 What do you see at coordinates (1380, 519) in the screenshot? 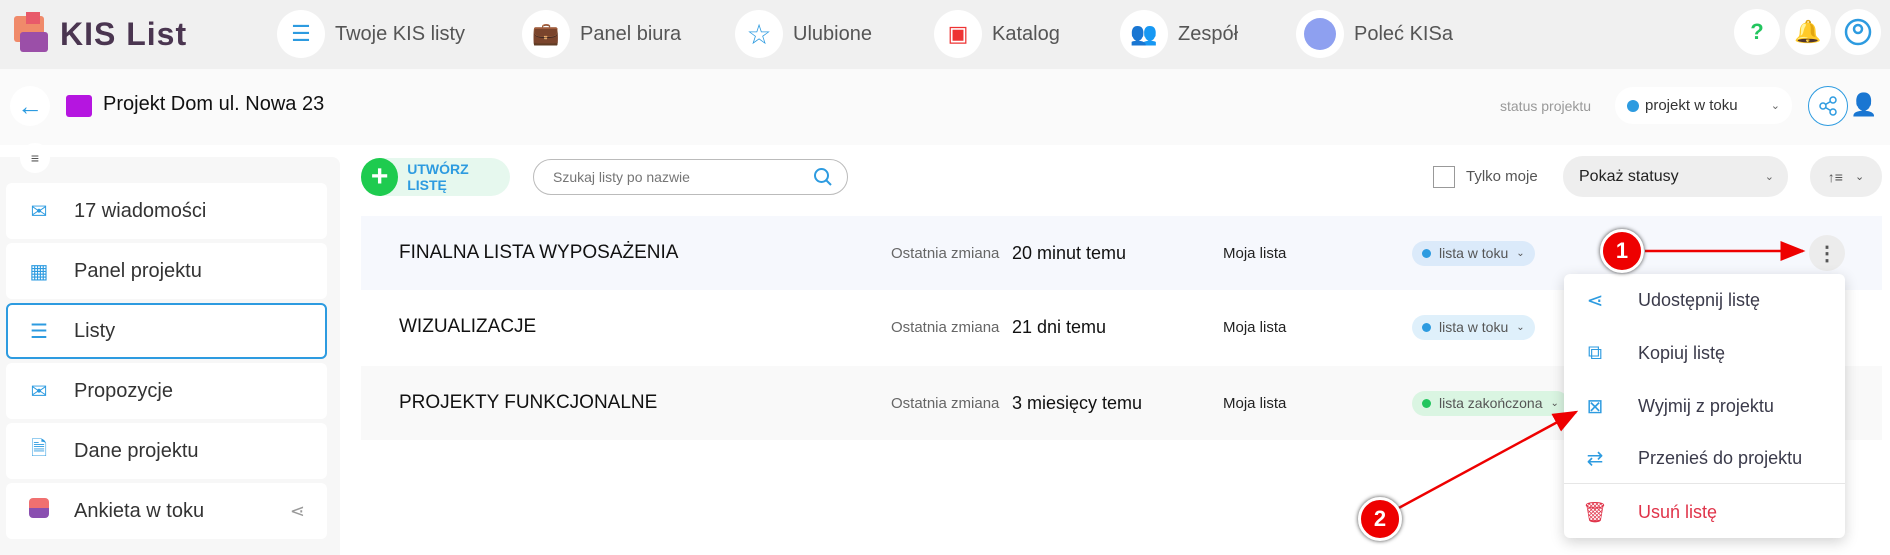
I see `annotation-badge-2: 2` at bounding box center [1380, 519].